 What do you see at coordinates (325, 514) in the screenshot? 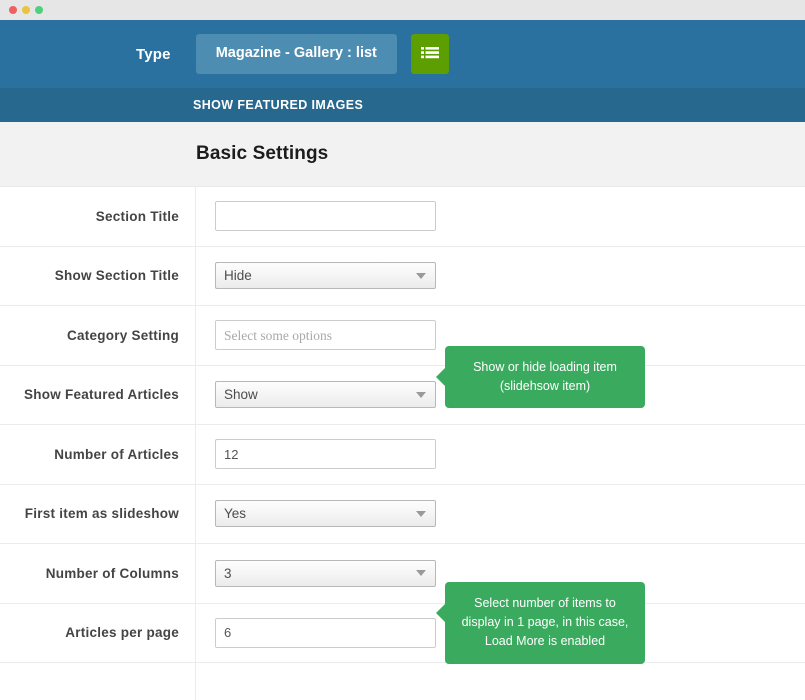
I see `first-item-as-slideshow-select: Yes` at bounding box center [325, 514].